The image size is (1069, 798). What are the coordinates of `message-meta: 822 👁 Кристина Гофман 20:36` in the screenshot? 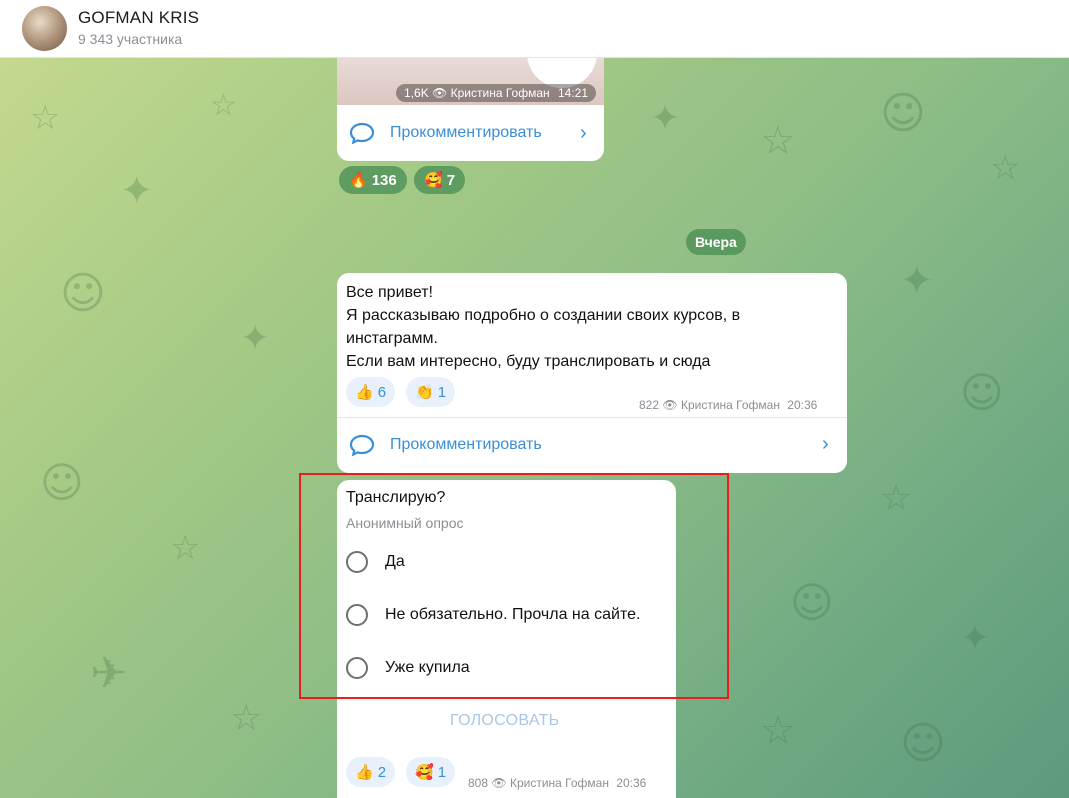 It's located at (728, 405).